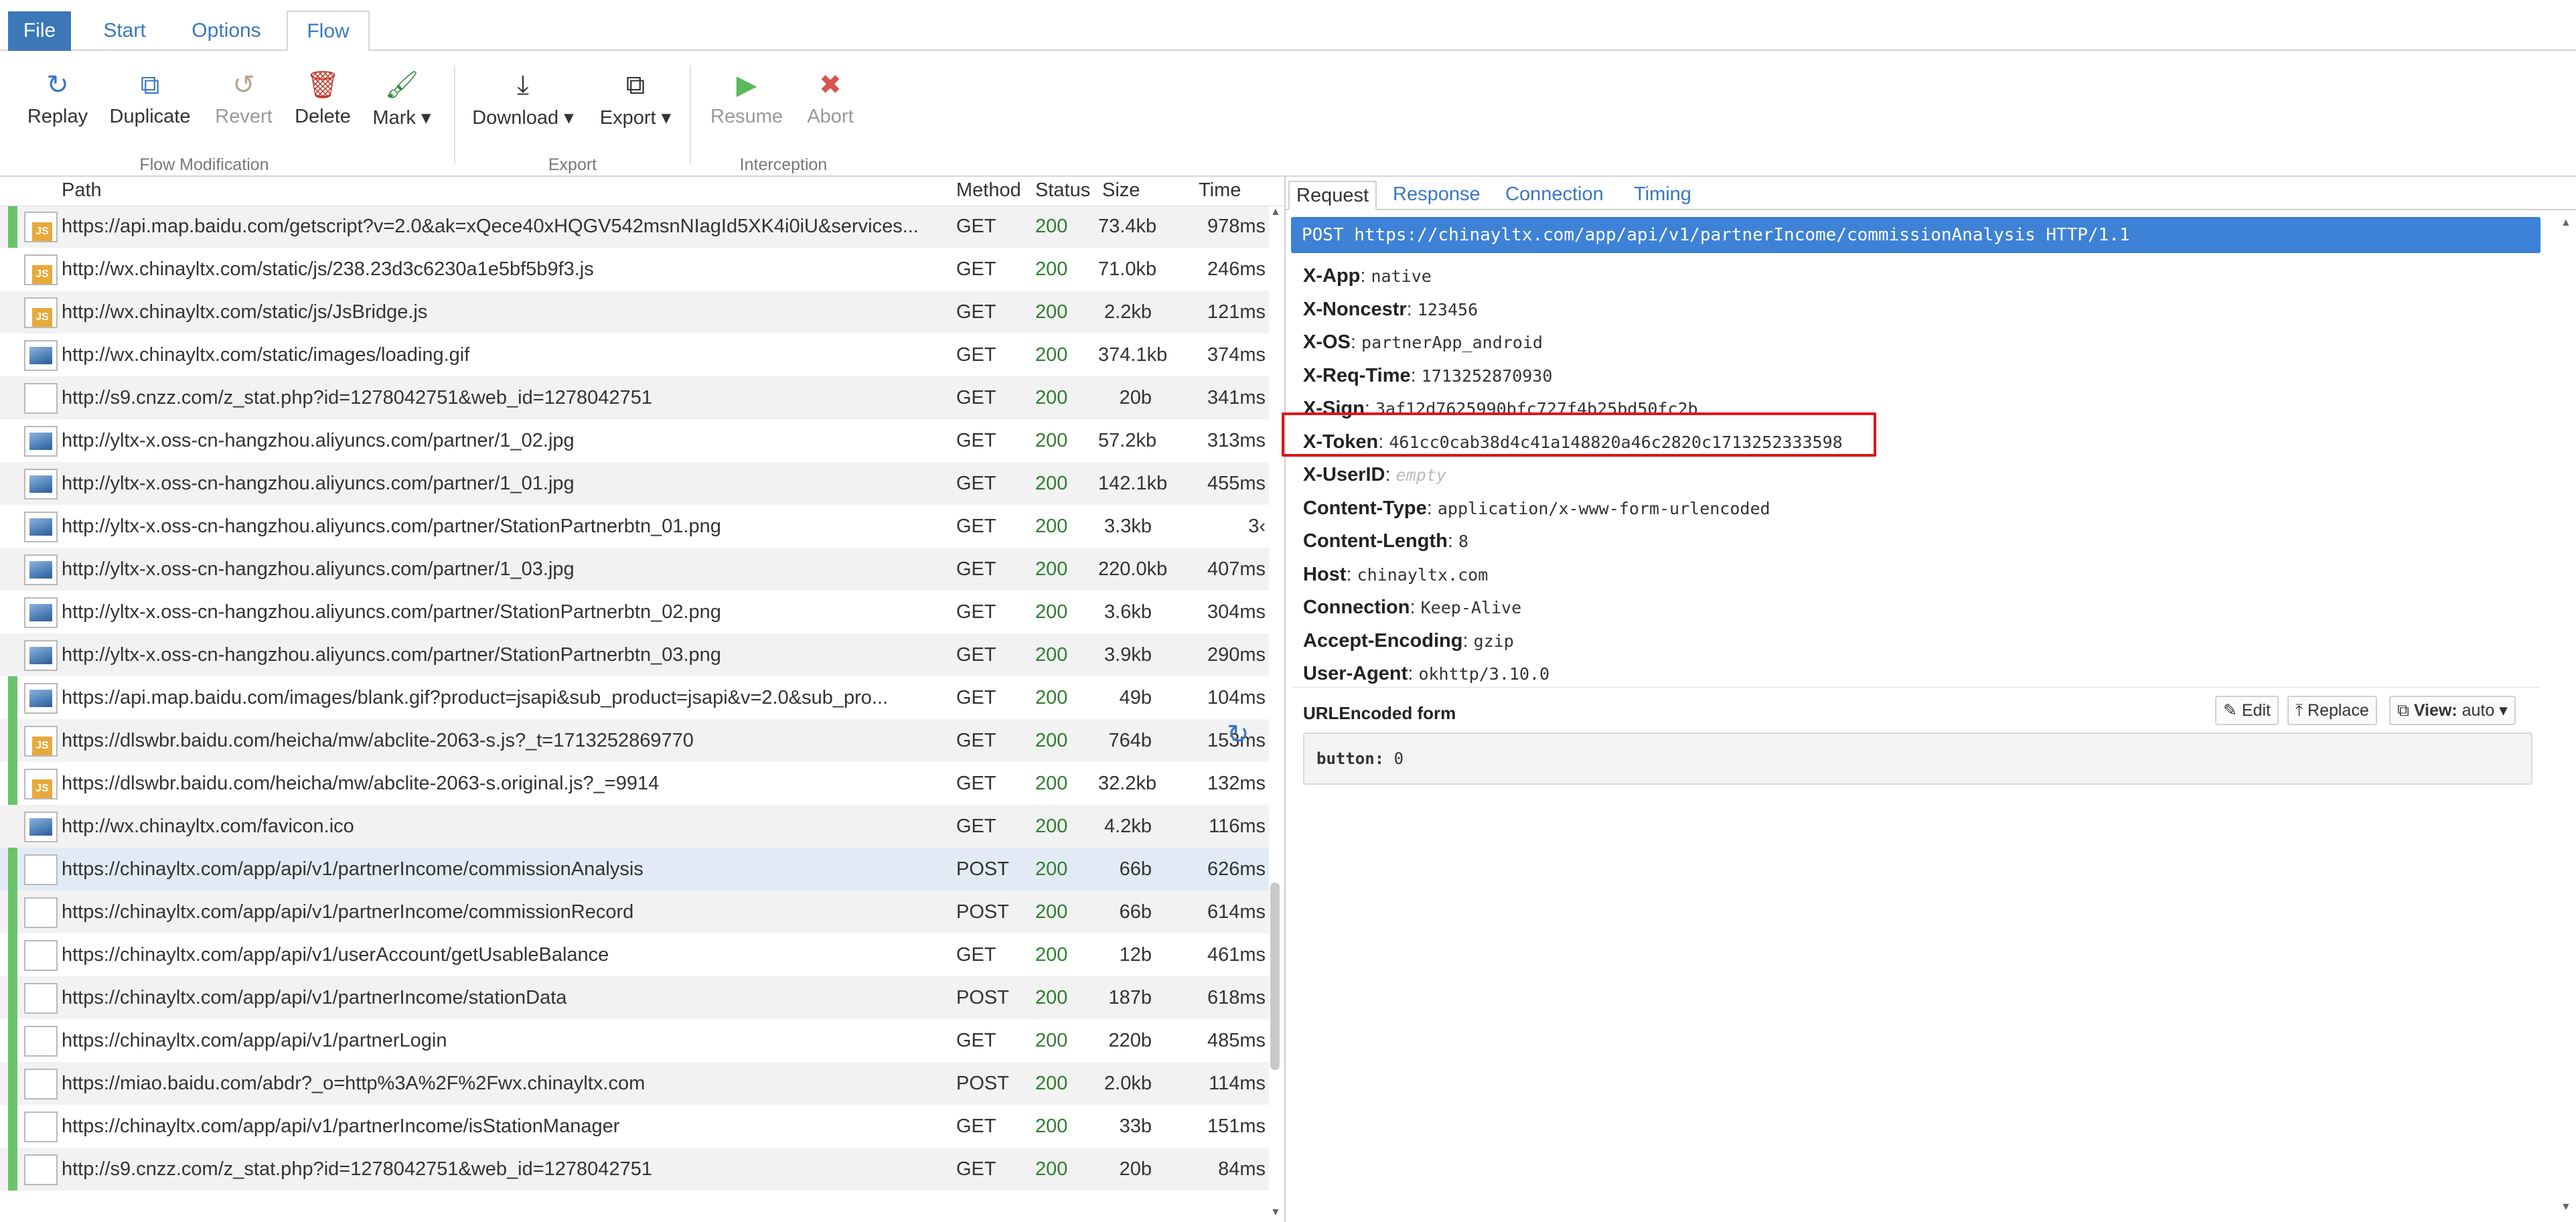  What do you see at coordinates (1236, 655) in the screenshot?
I see `flow-time: 290ms` at bounding box center [1236, 655].